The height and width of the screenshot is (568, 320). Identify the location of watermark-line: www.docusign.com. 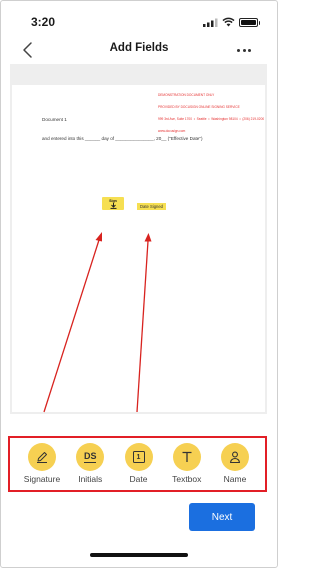
(172, 131).